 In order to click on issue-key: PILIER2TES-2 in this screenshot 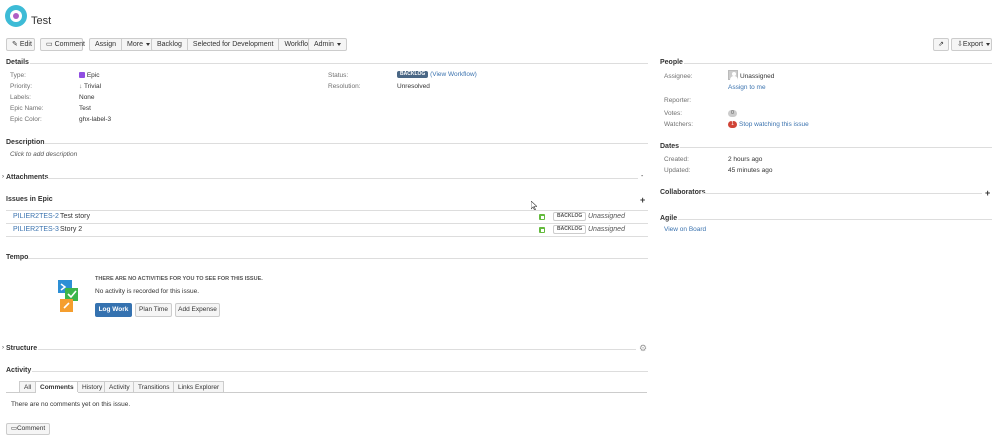, I will do `click(36, 216)`.